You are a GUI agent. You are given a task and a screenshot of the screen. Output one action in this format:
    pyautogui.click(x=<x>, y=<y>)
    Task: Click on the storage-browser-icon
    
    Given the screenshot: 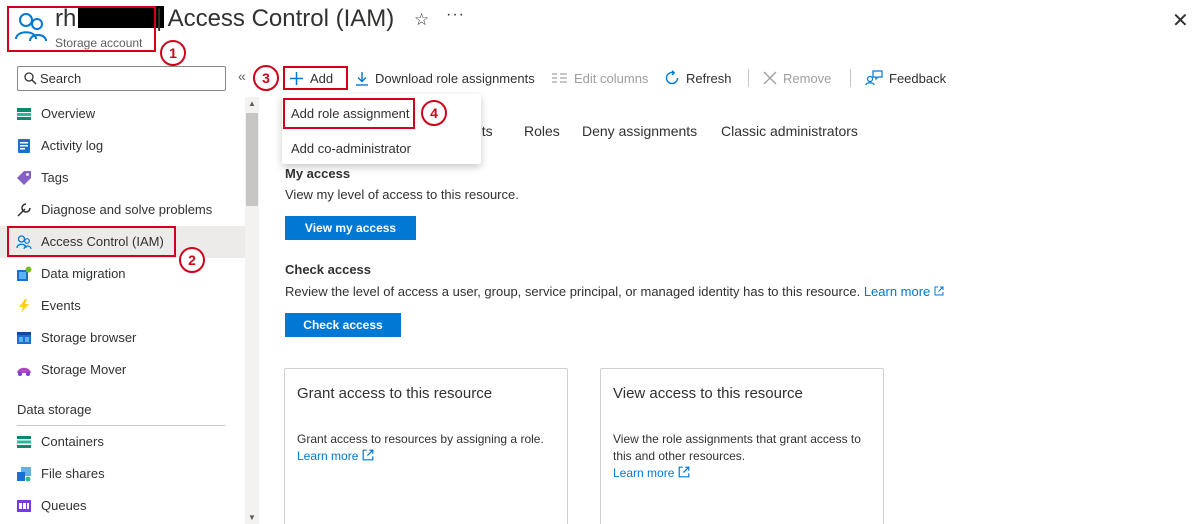 What is the action you would take?
    pyautogui.click(x=24, y=338)
    